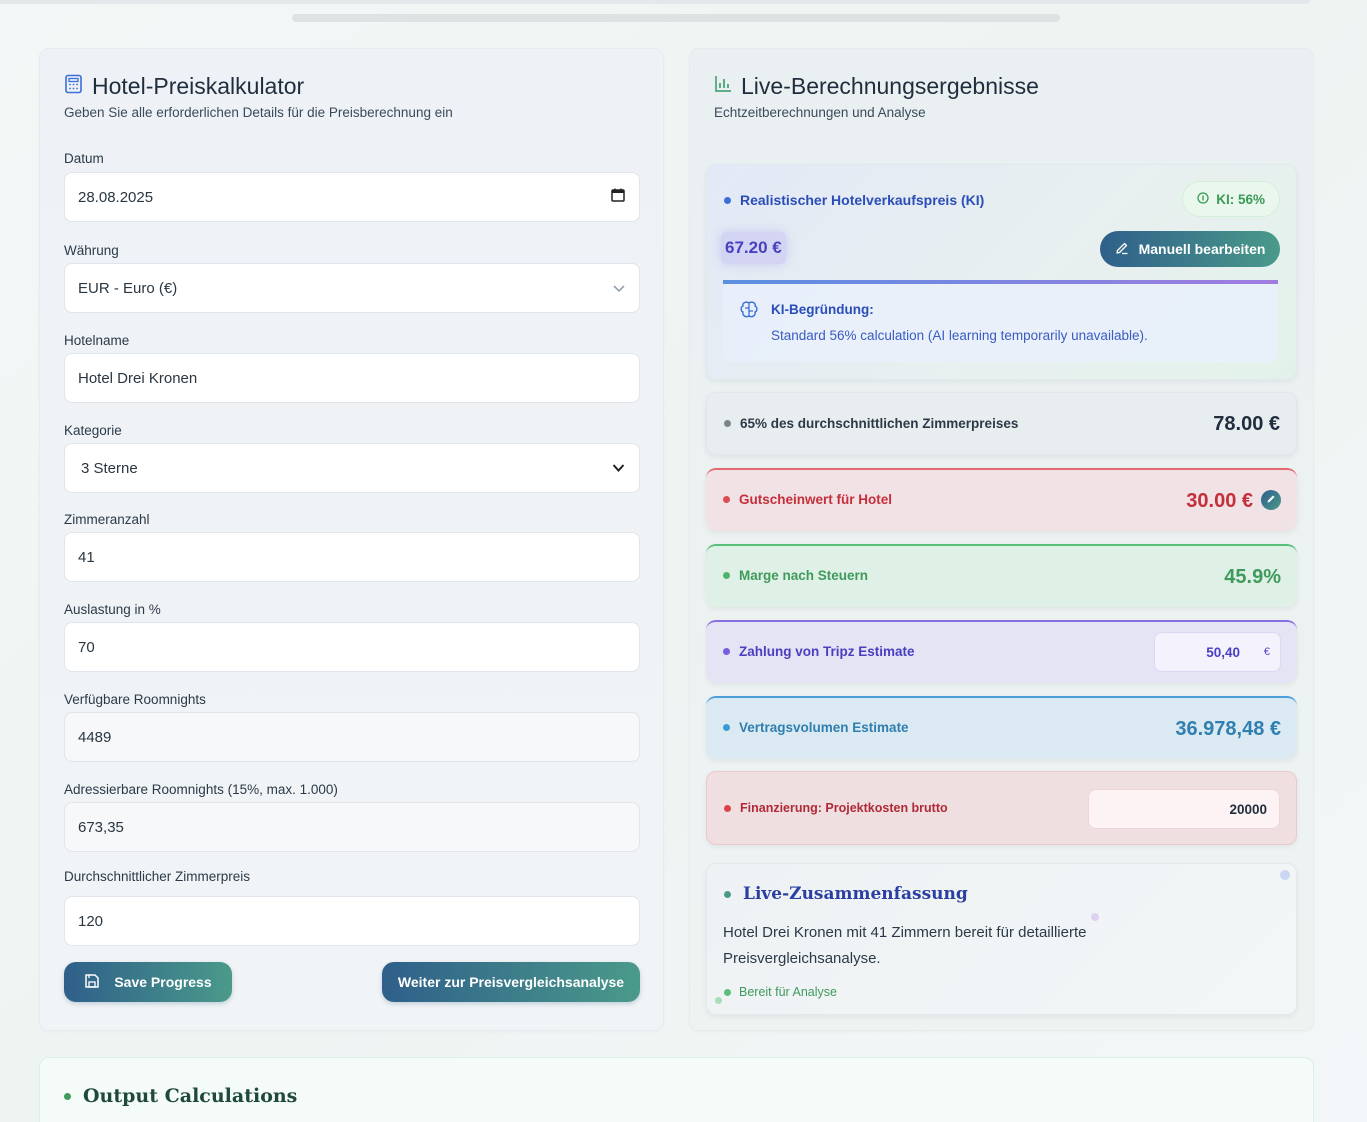  I want to click on bar-chart-icon, so click(723, 86).